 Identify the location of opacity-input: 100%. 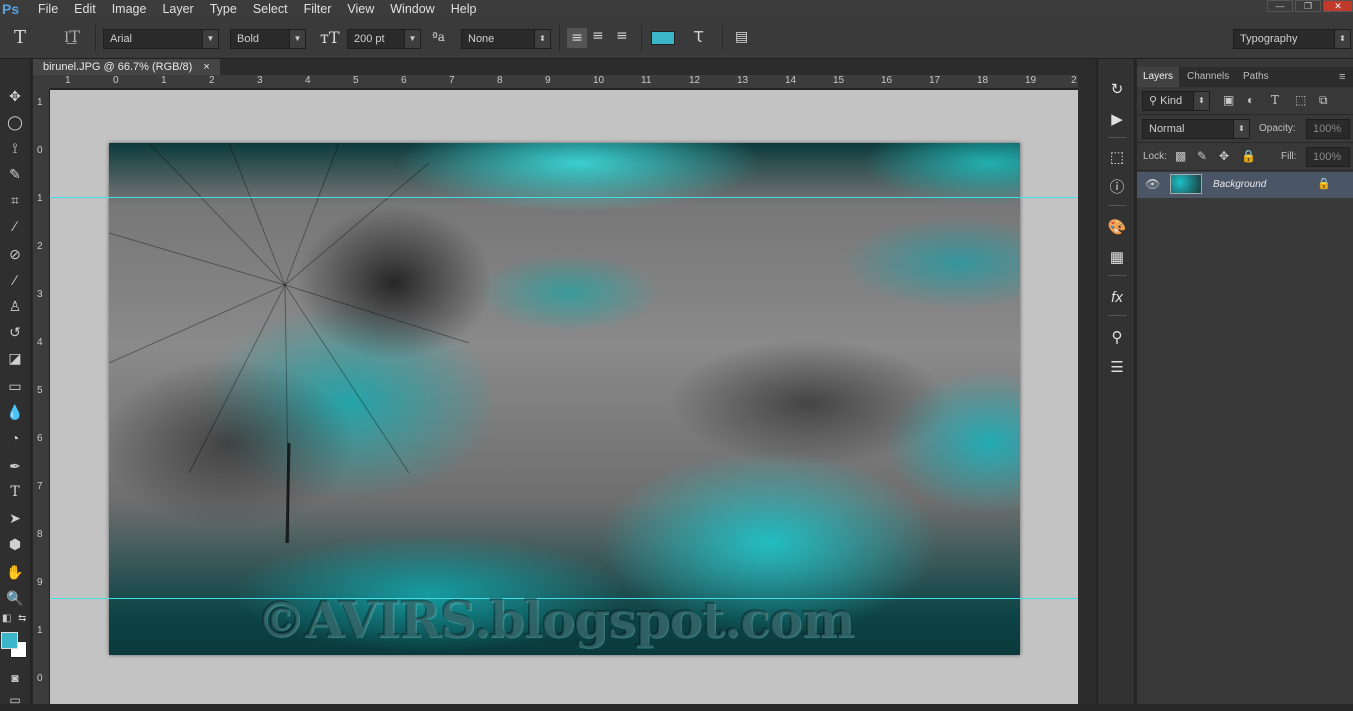
(1328, 129).